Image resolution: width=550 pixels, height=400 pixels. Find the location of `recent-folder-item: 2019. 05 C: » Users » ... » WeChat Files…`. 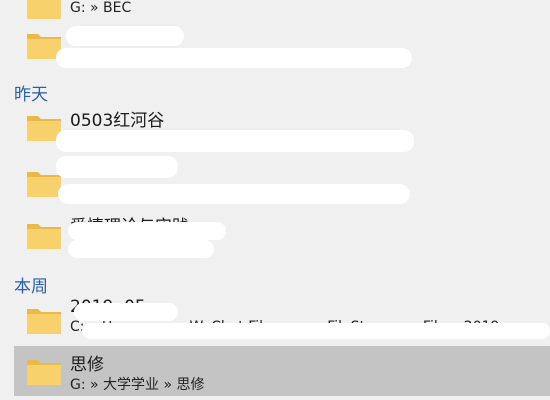

recent-folder-item: 2019. 05 C: » Users » ... » WeChat Files… is located at coordinates (282, 319).